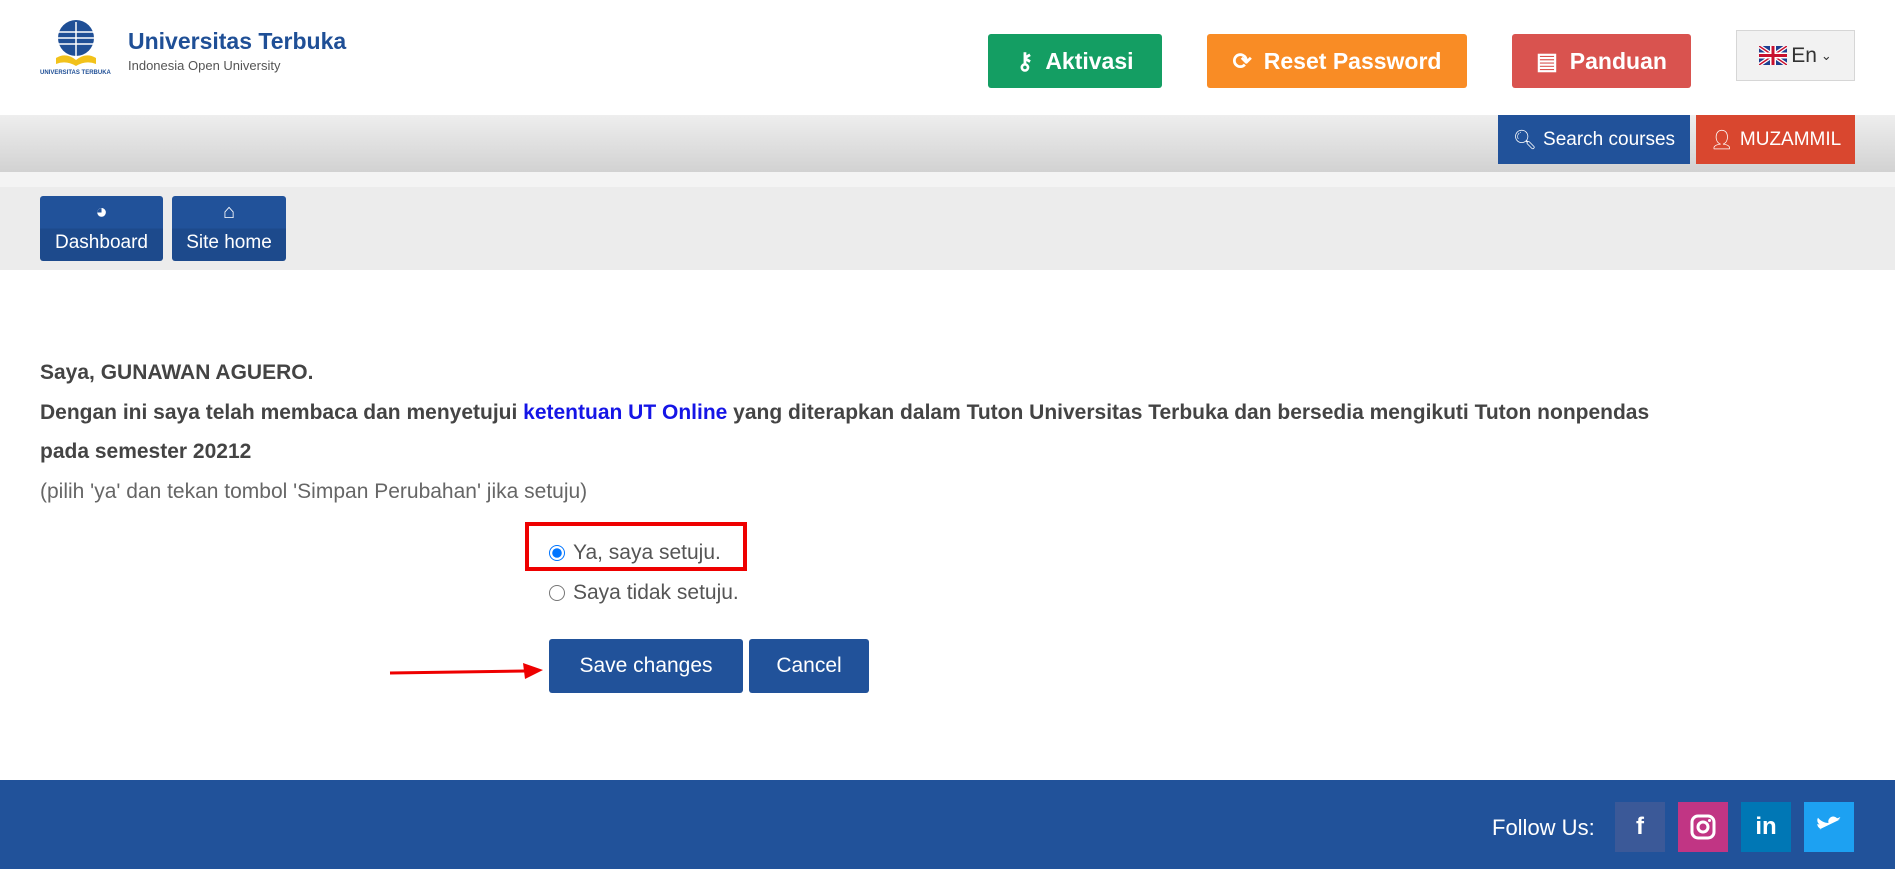  I want to click on radio-disagree: Saya tidak setuju., so click(644, 593).